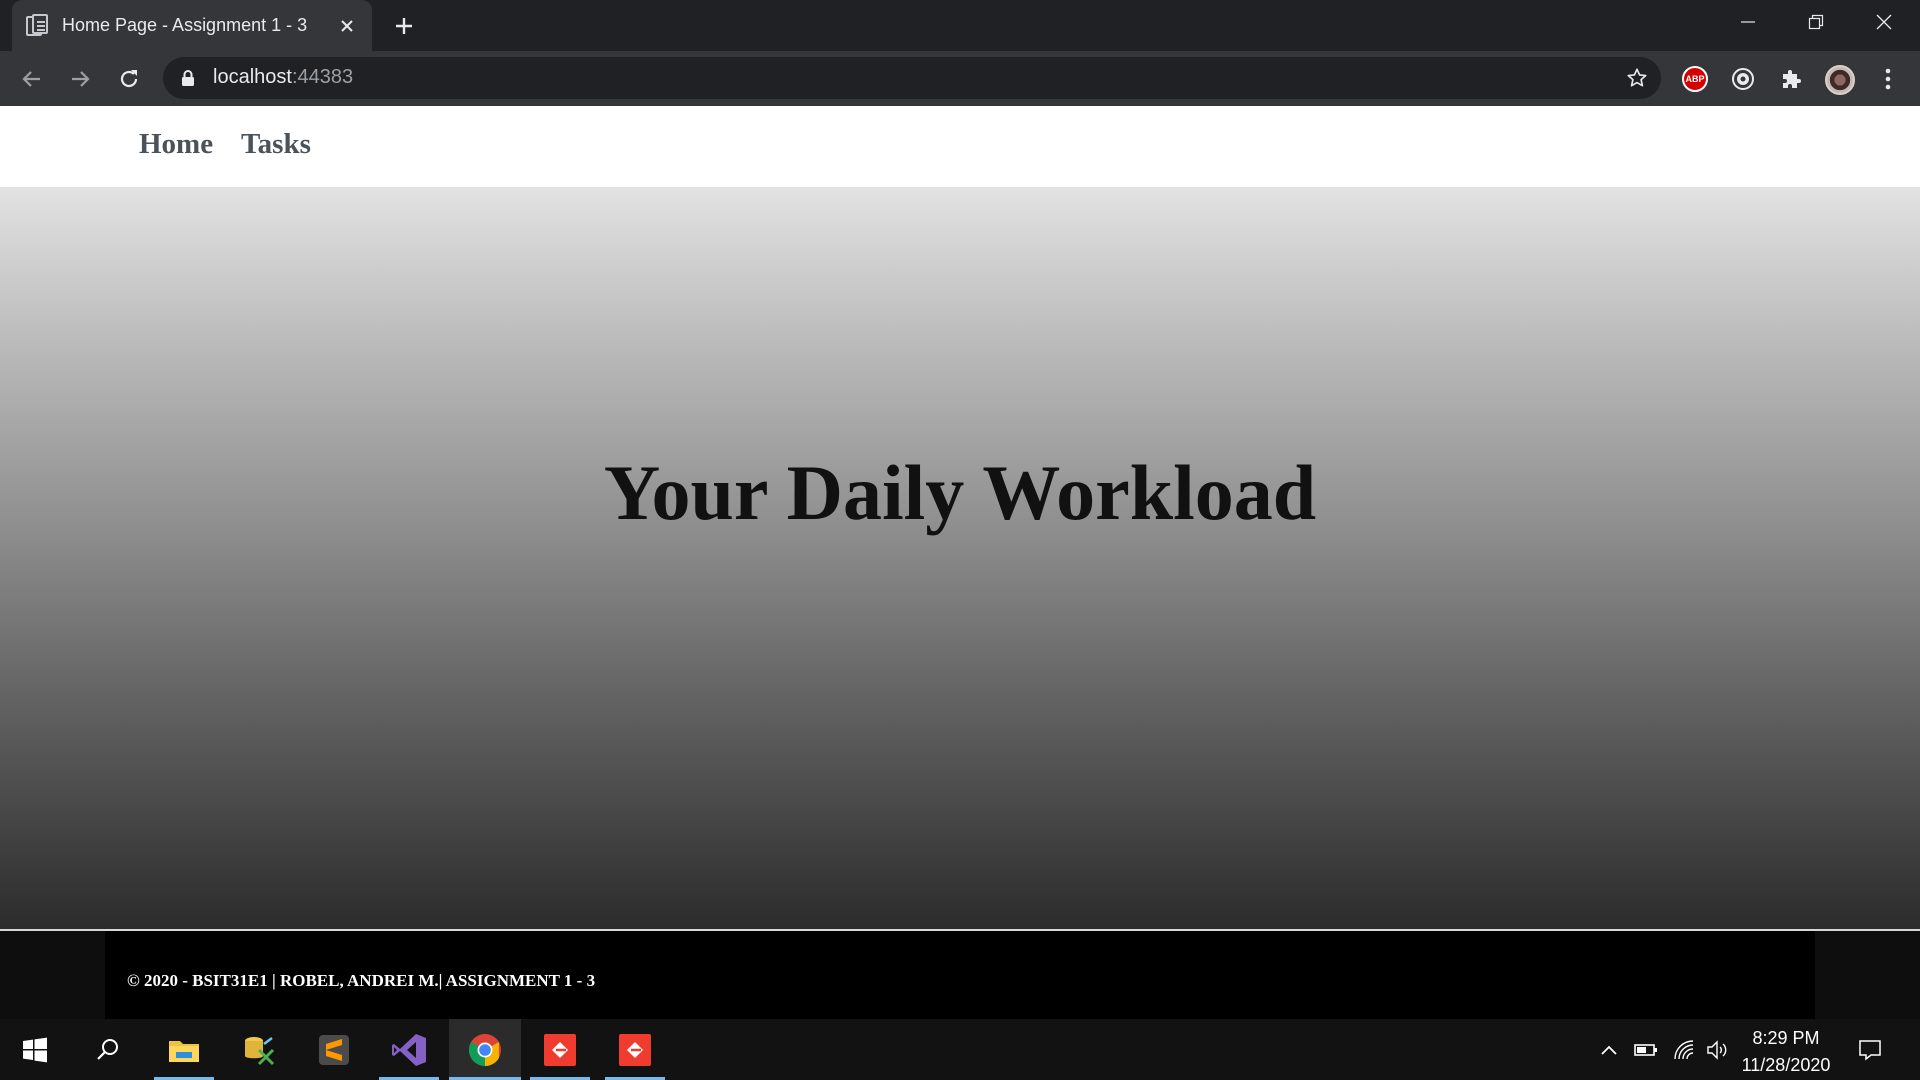 The width and height of the screenshot is (1920, 1080). What do you see at coordinates (960, 25) in the screenshot?
I see `tab-strip: Home Page - Assignment 1 - 3` at bounding box center [960, 25].